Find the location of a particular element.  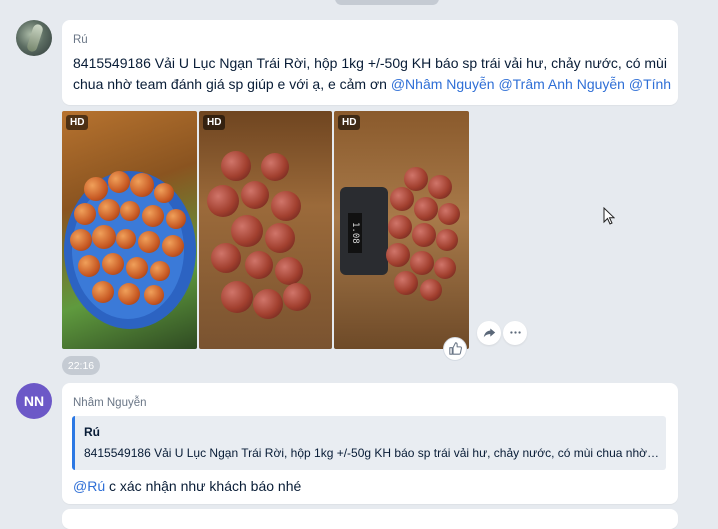

share-button is located at coordinates (489, 333).